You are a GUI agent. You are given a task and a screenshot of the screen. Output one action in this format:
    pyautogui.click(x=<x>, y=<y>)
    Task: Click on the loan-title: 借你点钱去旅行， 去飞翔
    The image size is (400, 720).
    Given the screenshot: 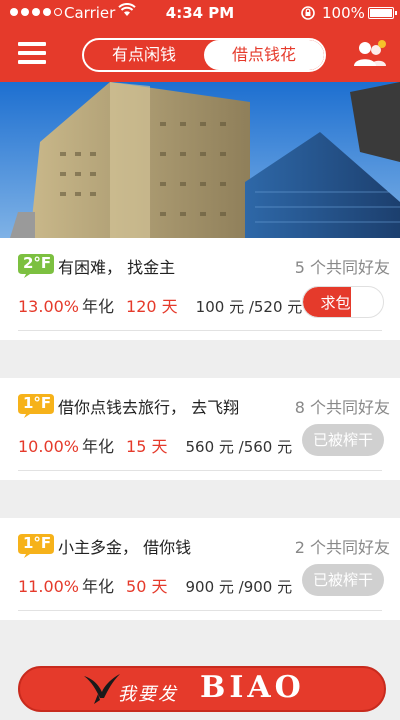 What is the action you would take?
    pyautogui.click(x=149, y=407)
    